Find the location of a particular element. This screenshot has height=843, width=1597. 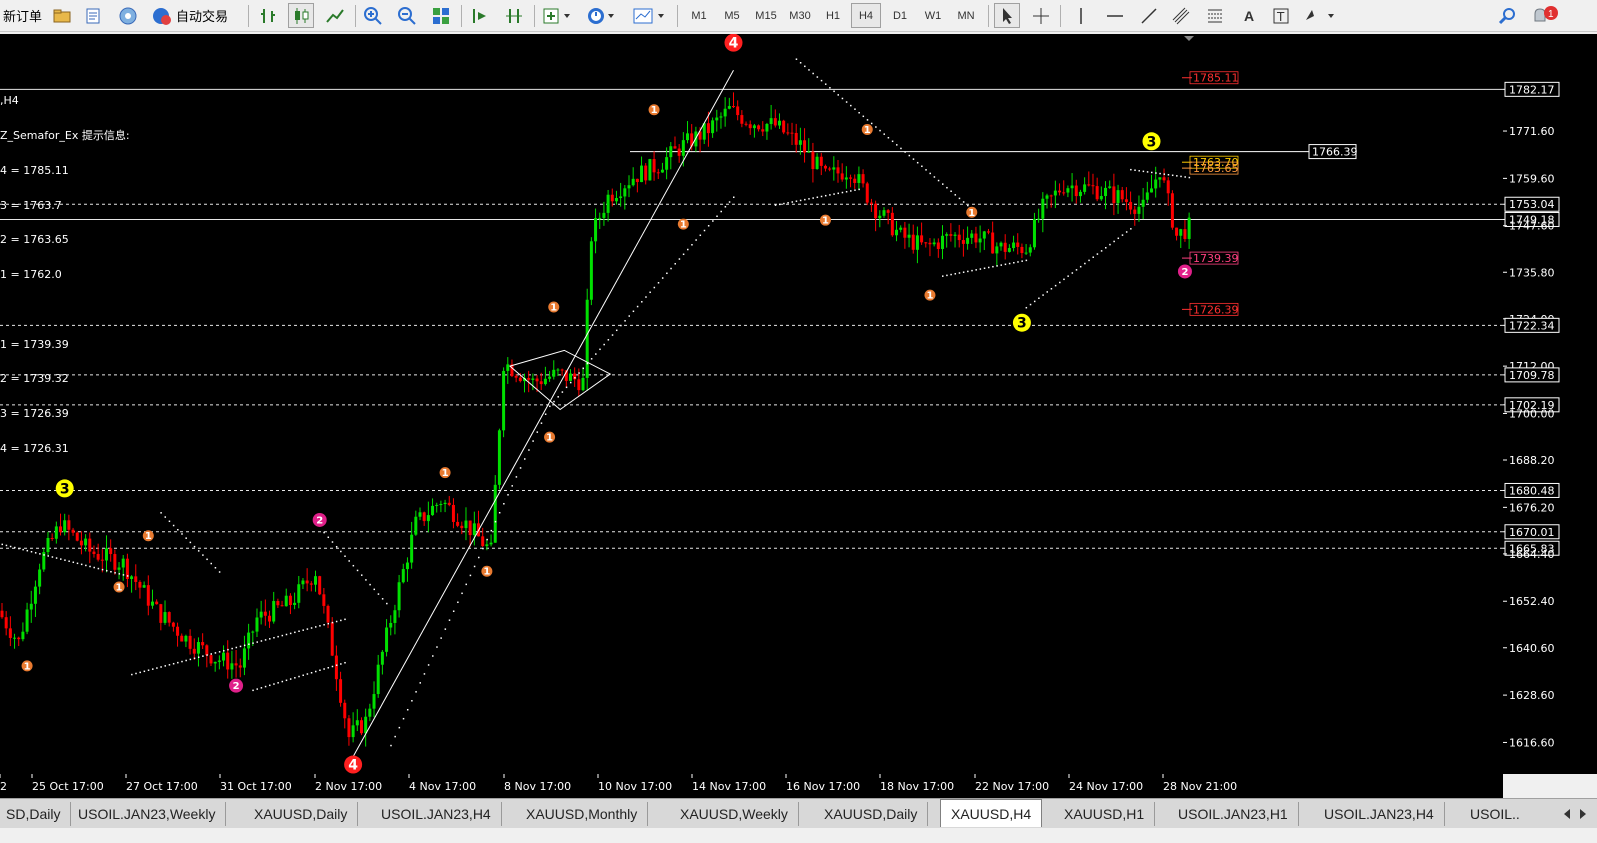

timeframe-h4: H4 is located at coordinates (866, 15).